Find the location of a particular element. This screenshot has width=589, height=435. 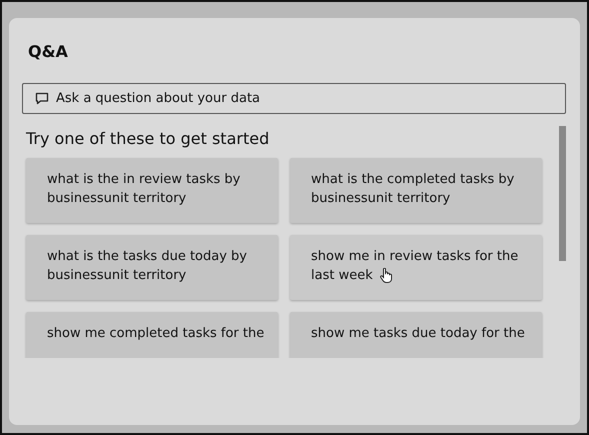

suggestion-card: show me completed tasks for the is located at coordinates (152, 335).